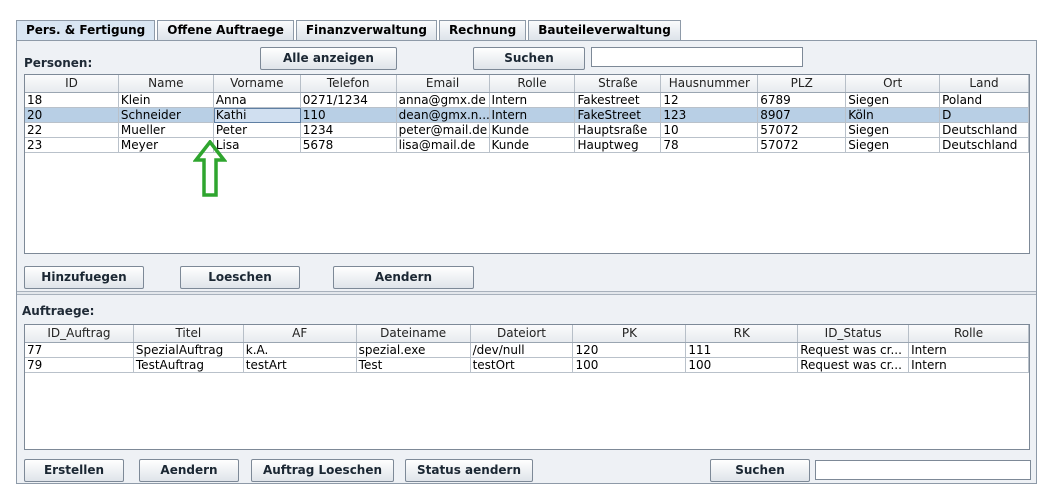 The width and height of the screenshot is (1052, 490). Describe the element at coordinates (74, 470) in the screenshot. I see `create-order-button: Erstellen` at that location.